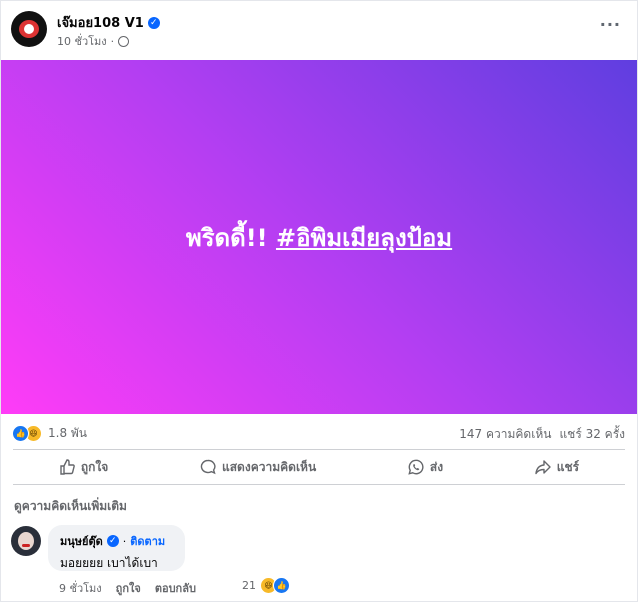 The image size is (638, 602). What do you see at coordinates (226, 237) in the screenshot?
I see `banner-exclamation: พริดดี้!!` at bounding box center [226, 237].